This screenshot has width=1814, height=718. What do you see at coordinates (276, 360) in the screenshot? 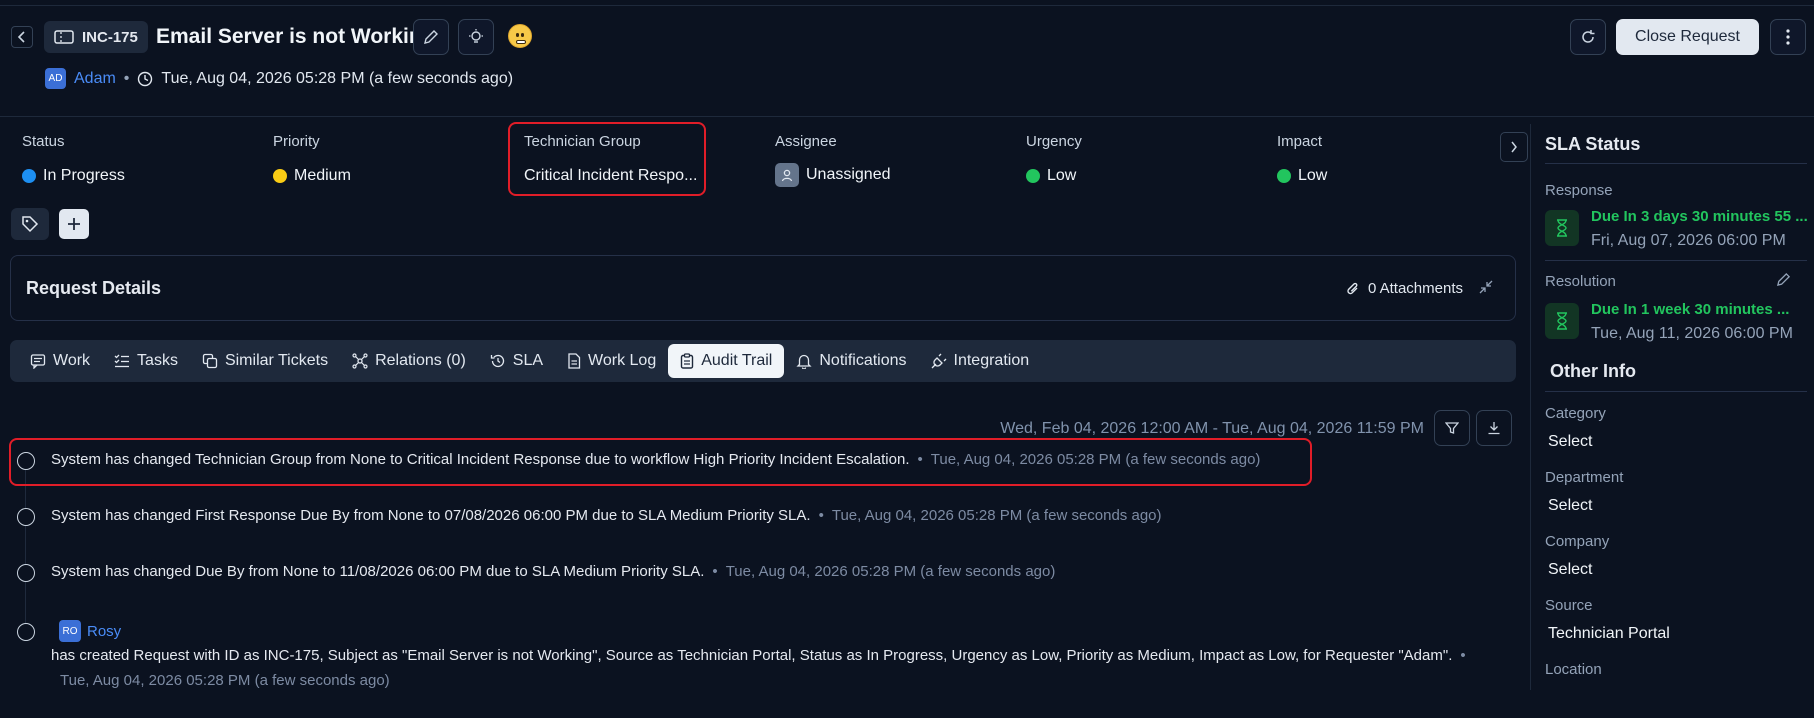
I see `tab-similar-tickets-label: Similar Tickets` at bounding box center [276, 360].